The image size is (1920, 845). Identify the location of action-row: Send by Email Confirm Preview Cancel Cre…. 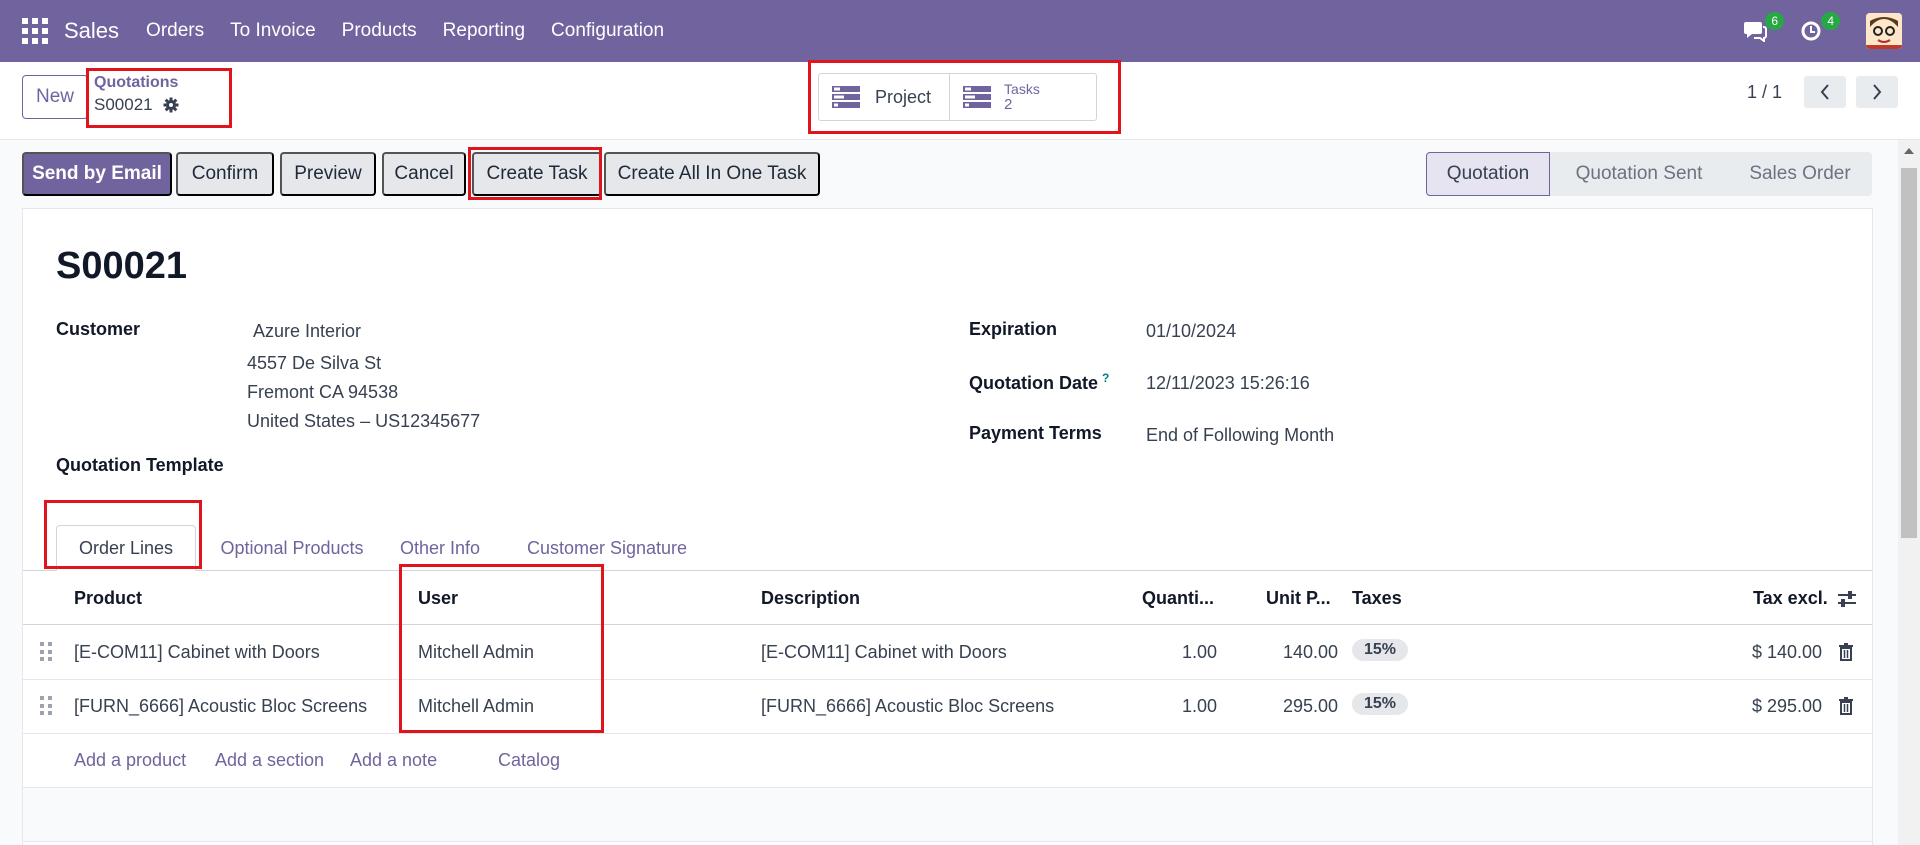
(947, 174).